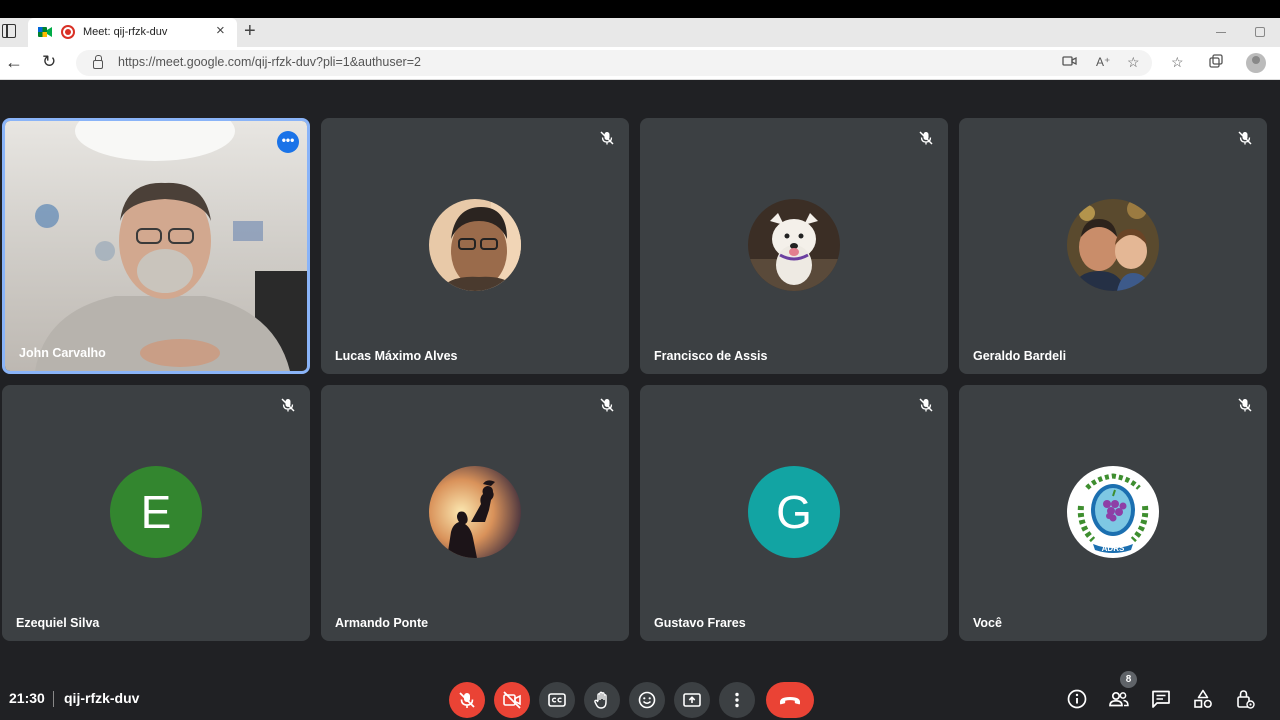 The image size is (1280, 720). What do you see at coordinates (1119, 699) in the screenshot?
I see `people-icon` at bounding box center [1119, 699].